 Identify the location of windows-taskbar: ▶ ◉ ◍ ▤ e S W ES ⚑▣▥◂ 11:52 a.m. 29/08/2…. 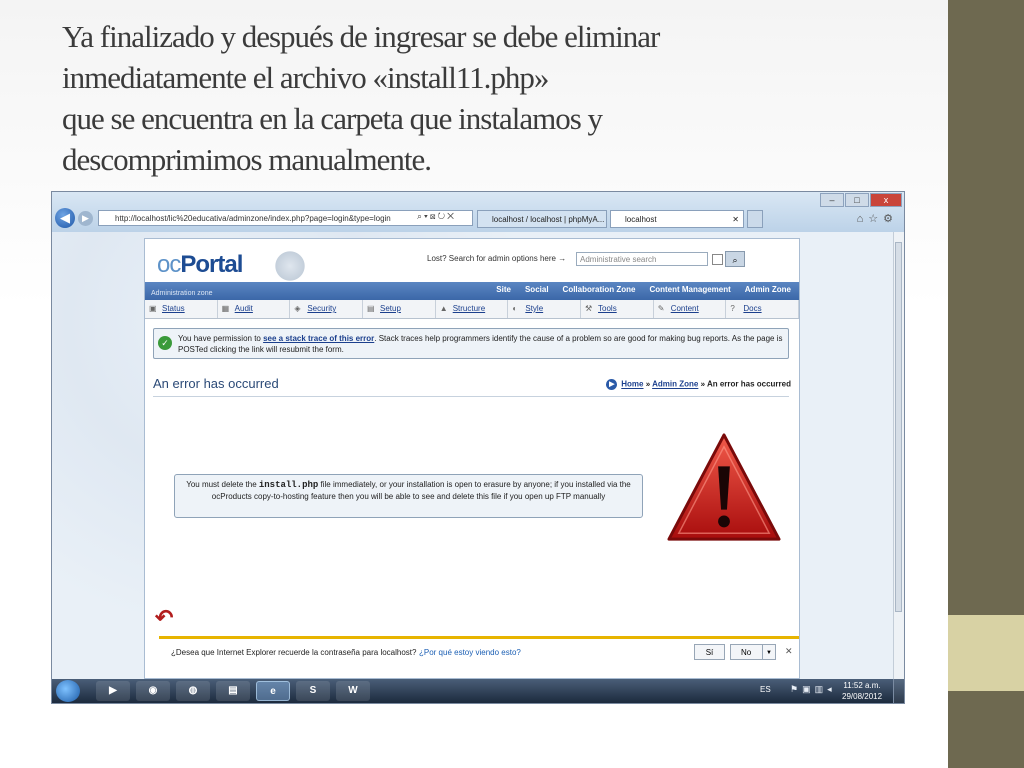
(478, 691).